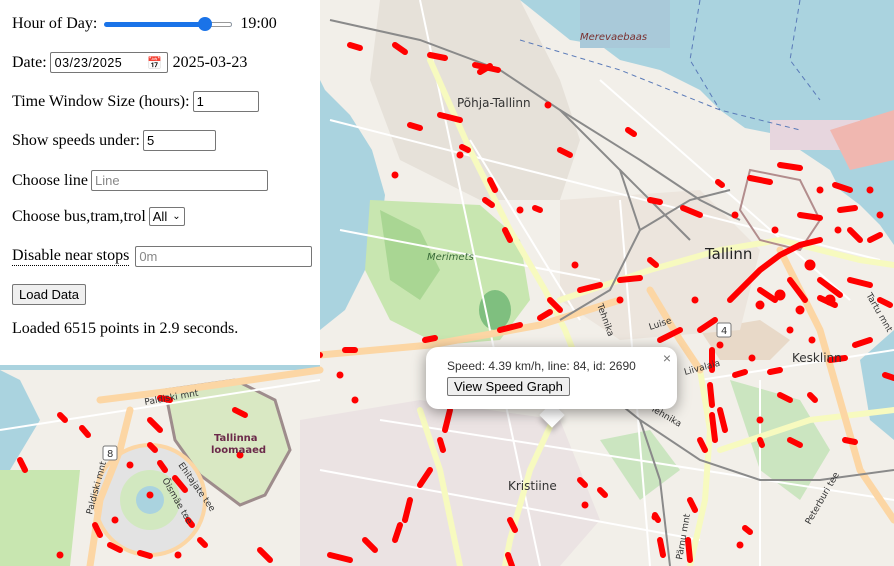 This screenshot has height=566, width=894. Describe the element at coordinates (613, 37) in the screenshot. I see `label-merevaebaas: Merevaebaas` at that location.